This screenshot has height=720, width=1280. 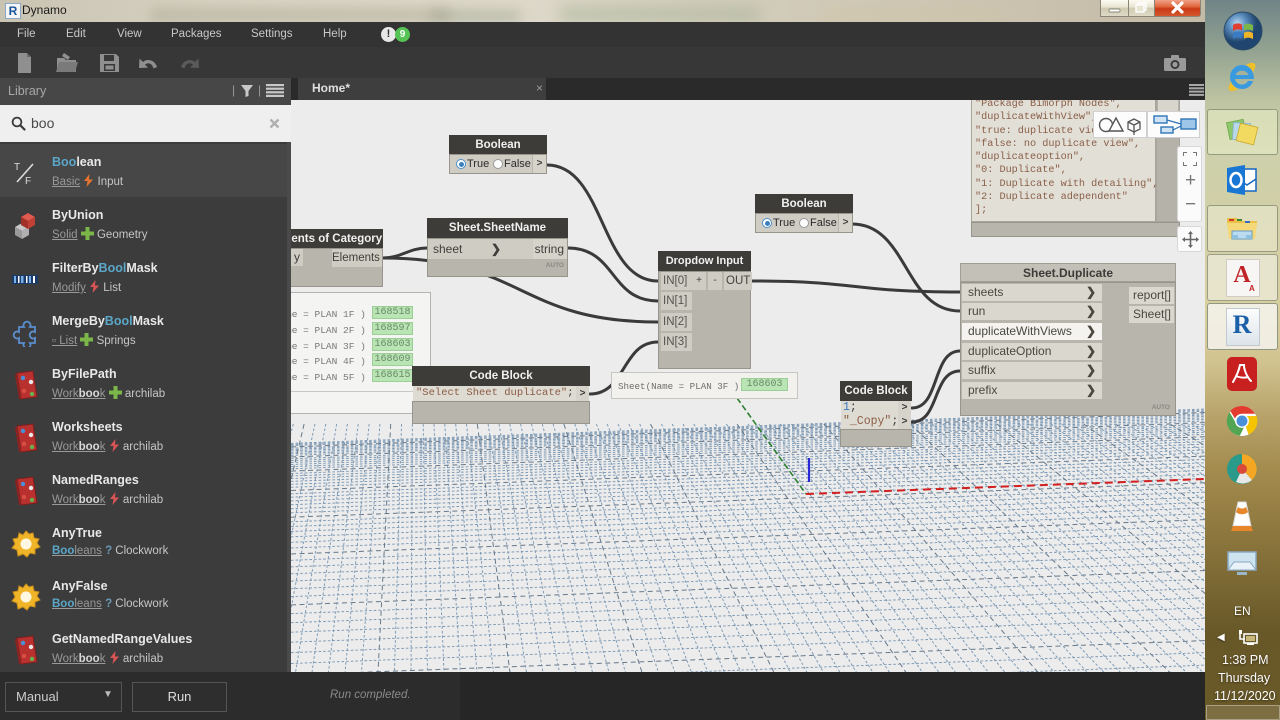 I want to click on svg-text: T, so click(x=17, y=167).